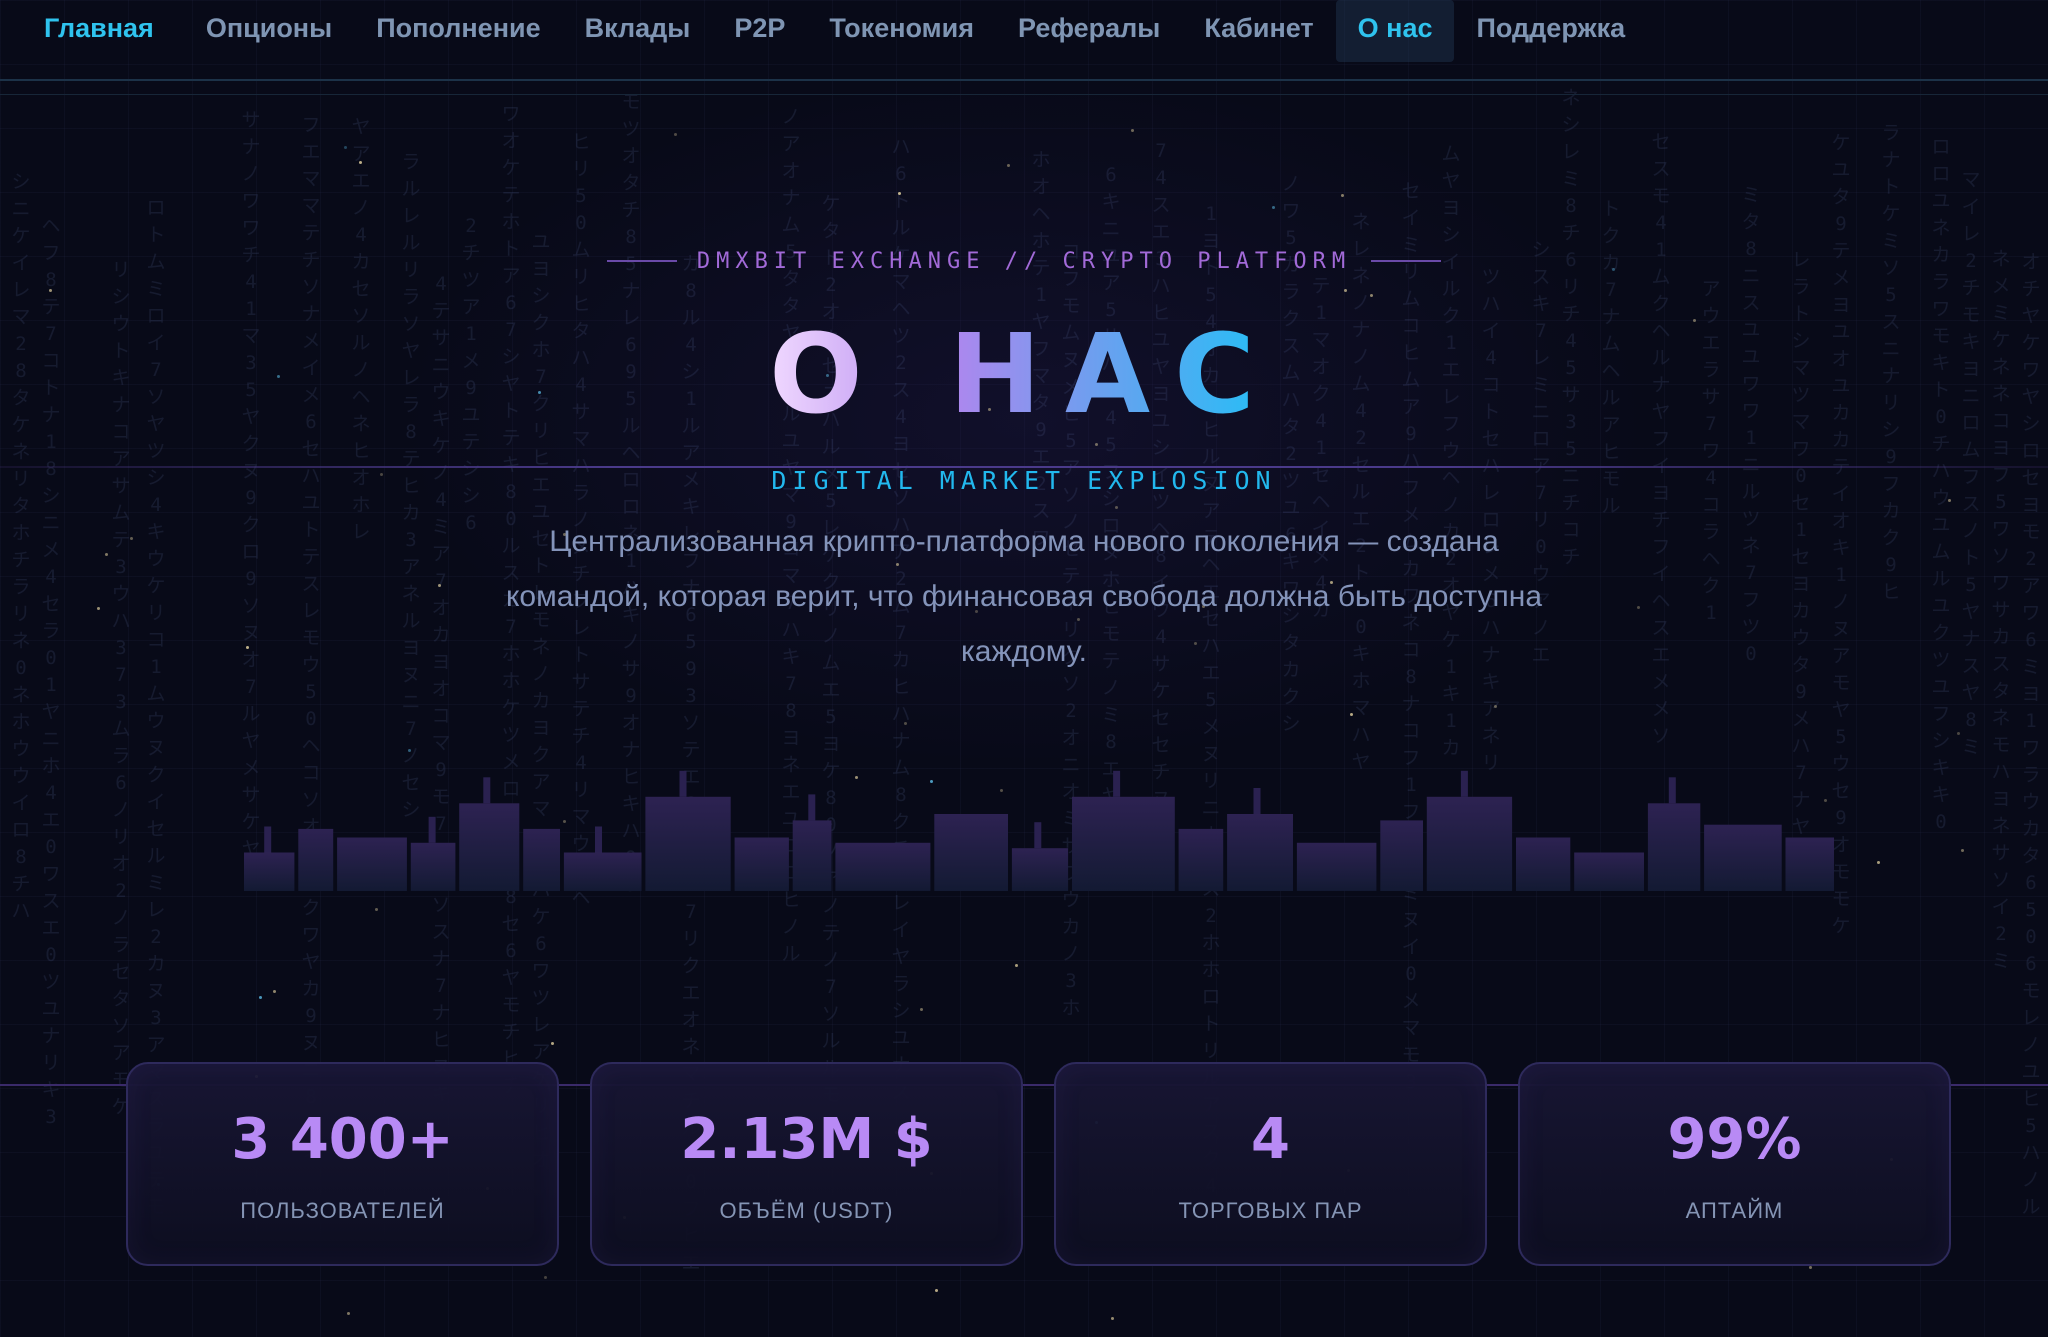 The height and width of the screenshot is (1337, 2048). What do you see at coordinates (342, 1164) in the screenshot?
I see `stat-card-users: 3 400+ ПОЛЬЗОВАТЕЛЕЙ` at bounding box center [342, 1164].